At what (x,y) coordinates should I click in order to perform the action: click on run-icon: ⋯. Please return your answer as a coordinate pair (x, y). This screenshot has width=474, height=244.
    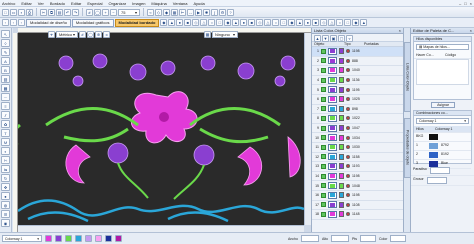
    Looking at the image, I should click on (5, 97).